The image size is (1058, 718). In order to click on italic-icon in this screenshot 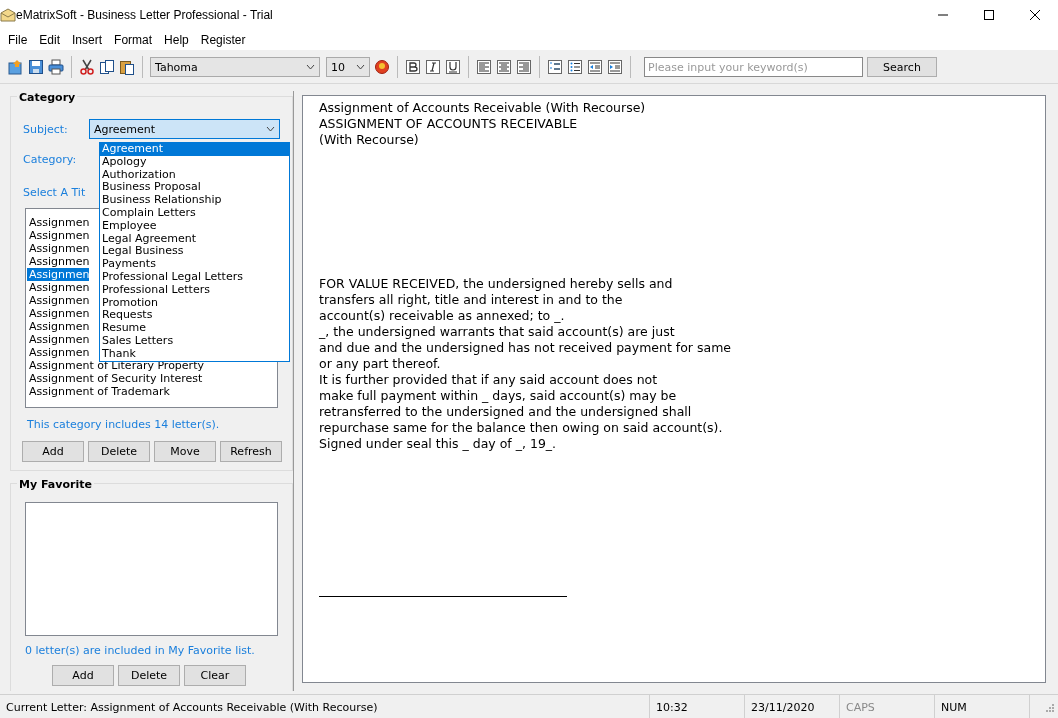, I will do `click(433, 67)`.